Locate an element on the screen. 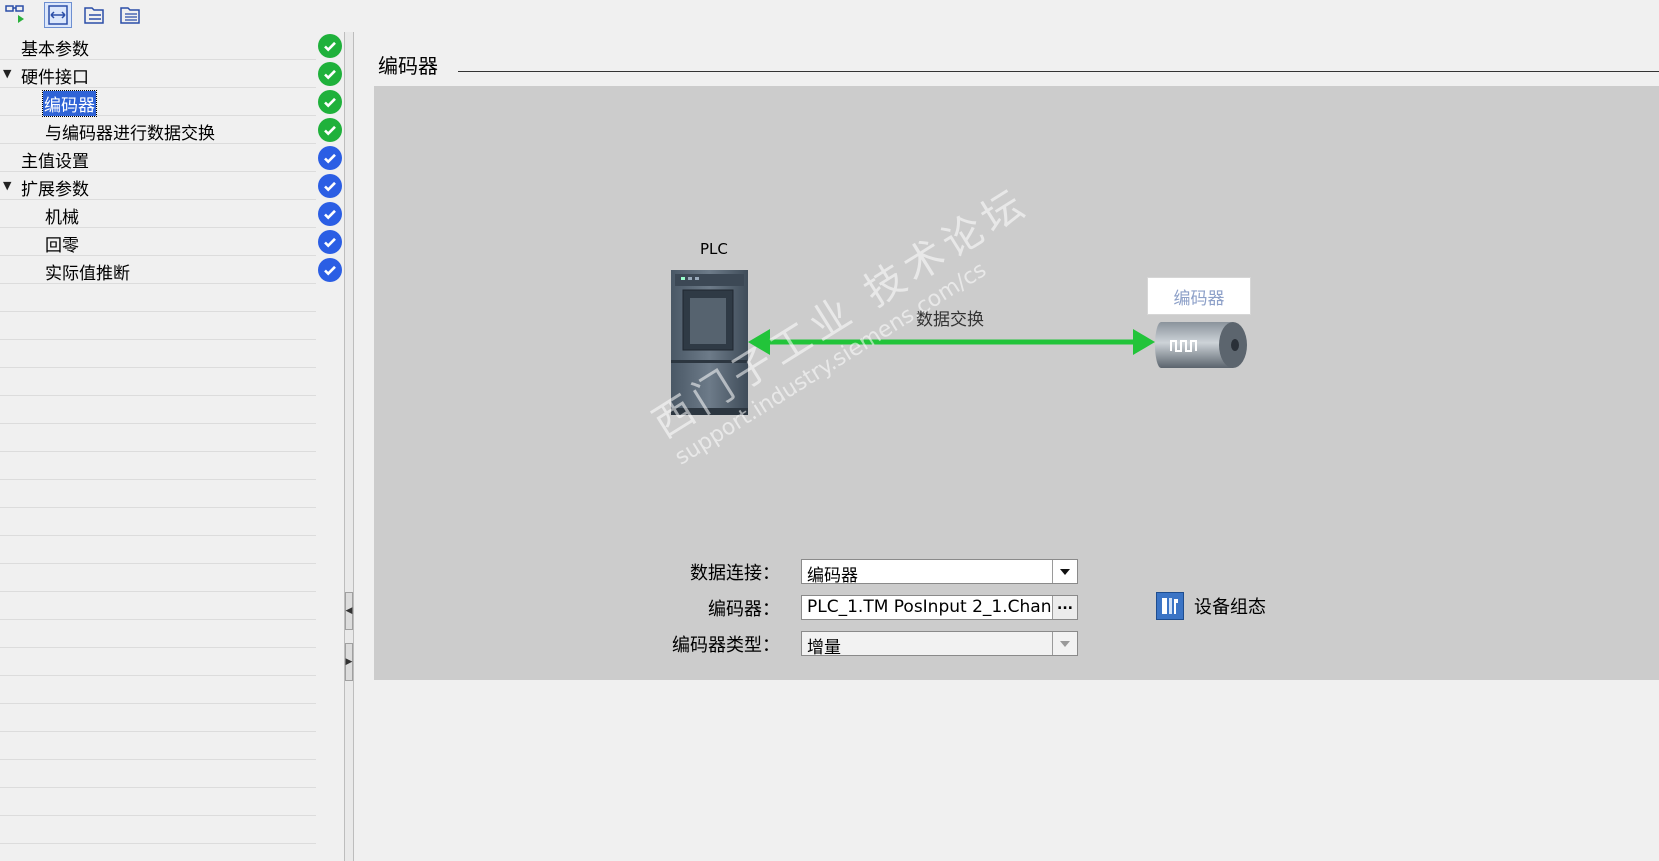 The width and height of the screenshot is (1659, 861). encoder-type-label: 编码器类型： is located at coordinates (726, 645).